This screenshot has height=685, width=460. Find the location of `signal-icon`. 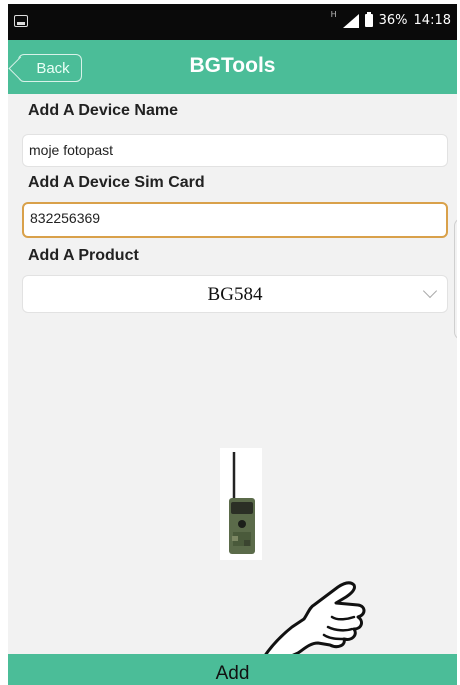

signal-icon is located at coordinates (350, 20).